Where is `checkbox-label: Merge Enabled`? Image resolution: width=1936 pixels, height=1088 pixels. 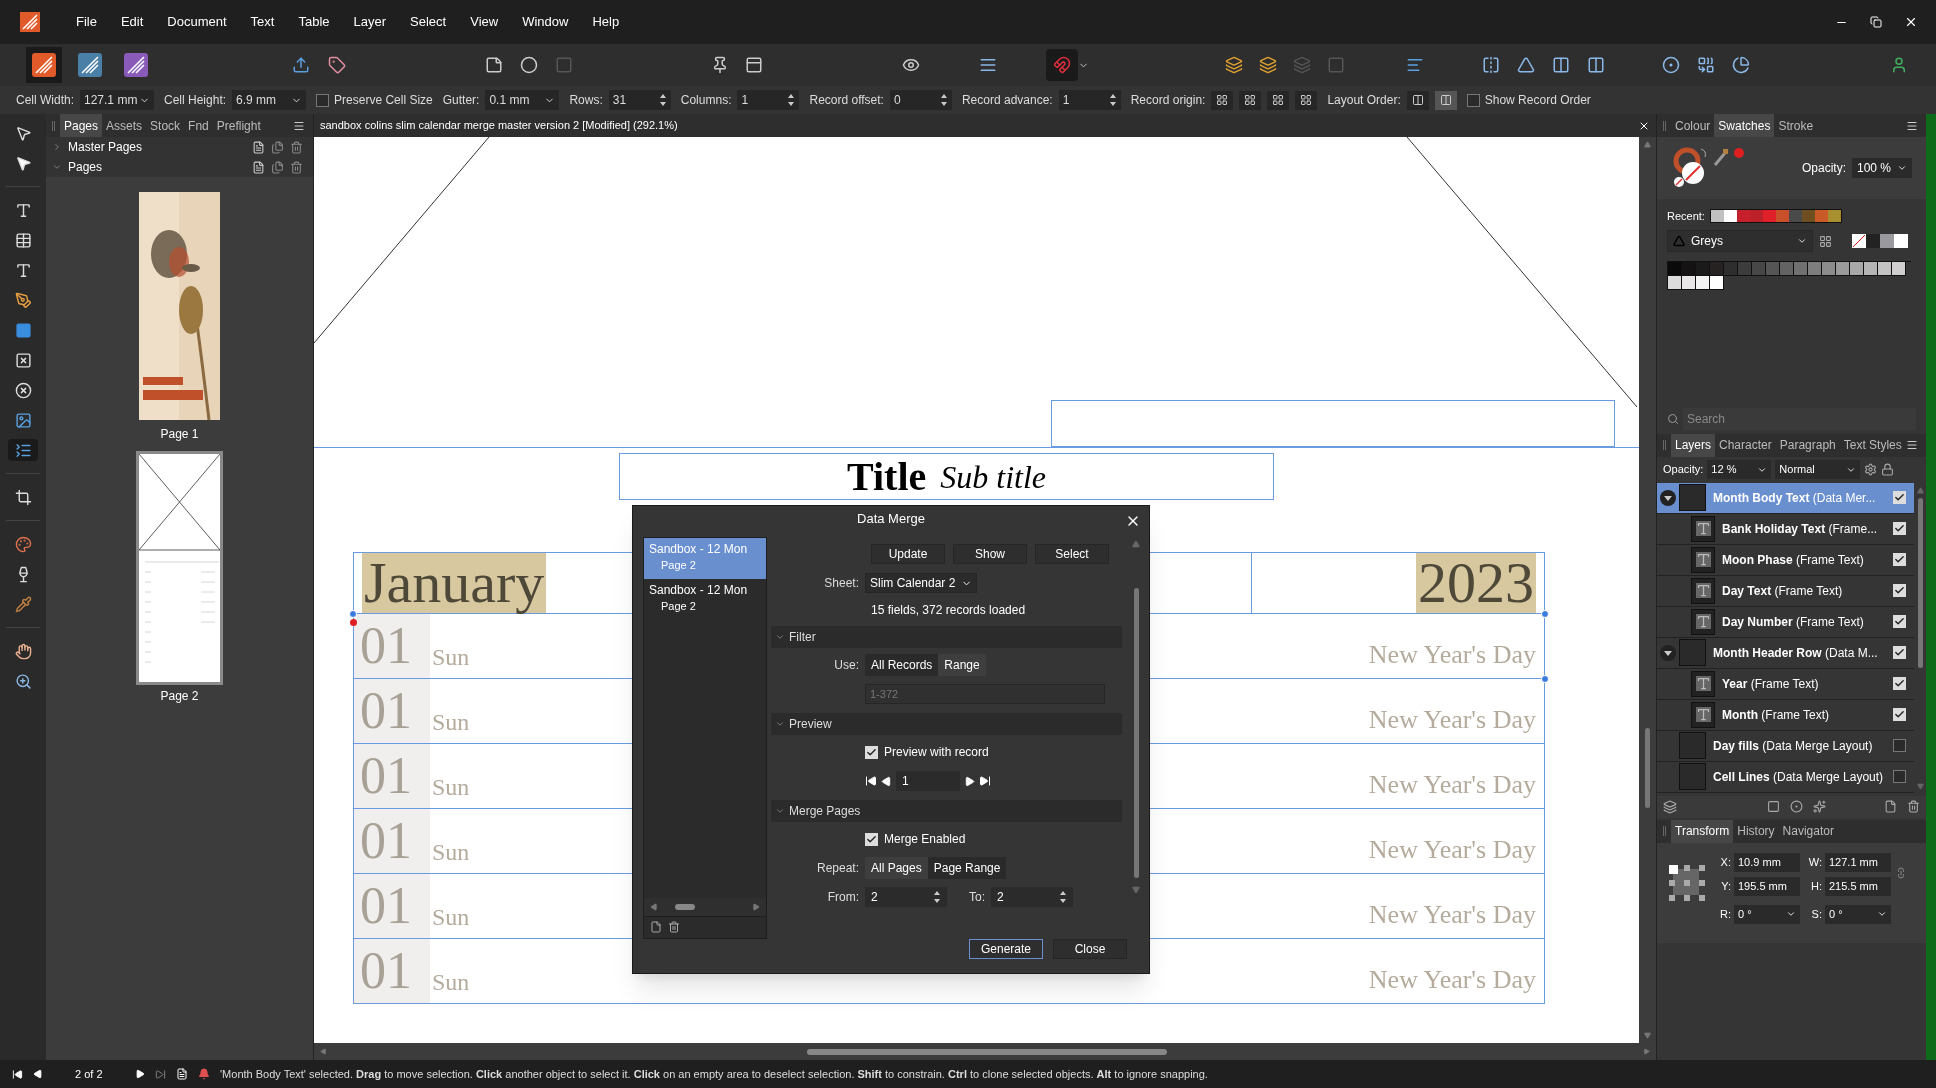
checkbox-label: Merge Enabled is located at coordinates (925, 840).